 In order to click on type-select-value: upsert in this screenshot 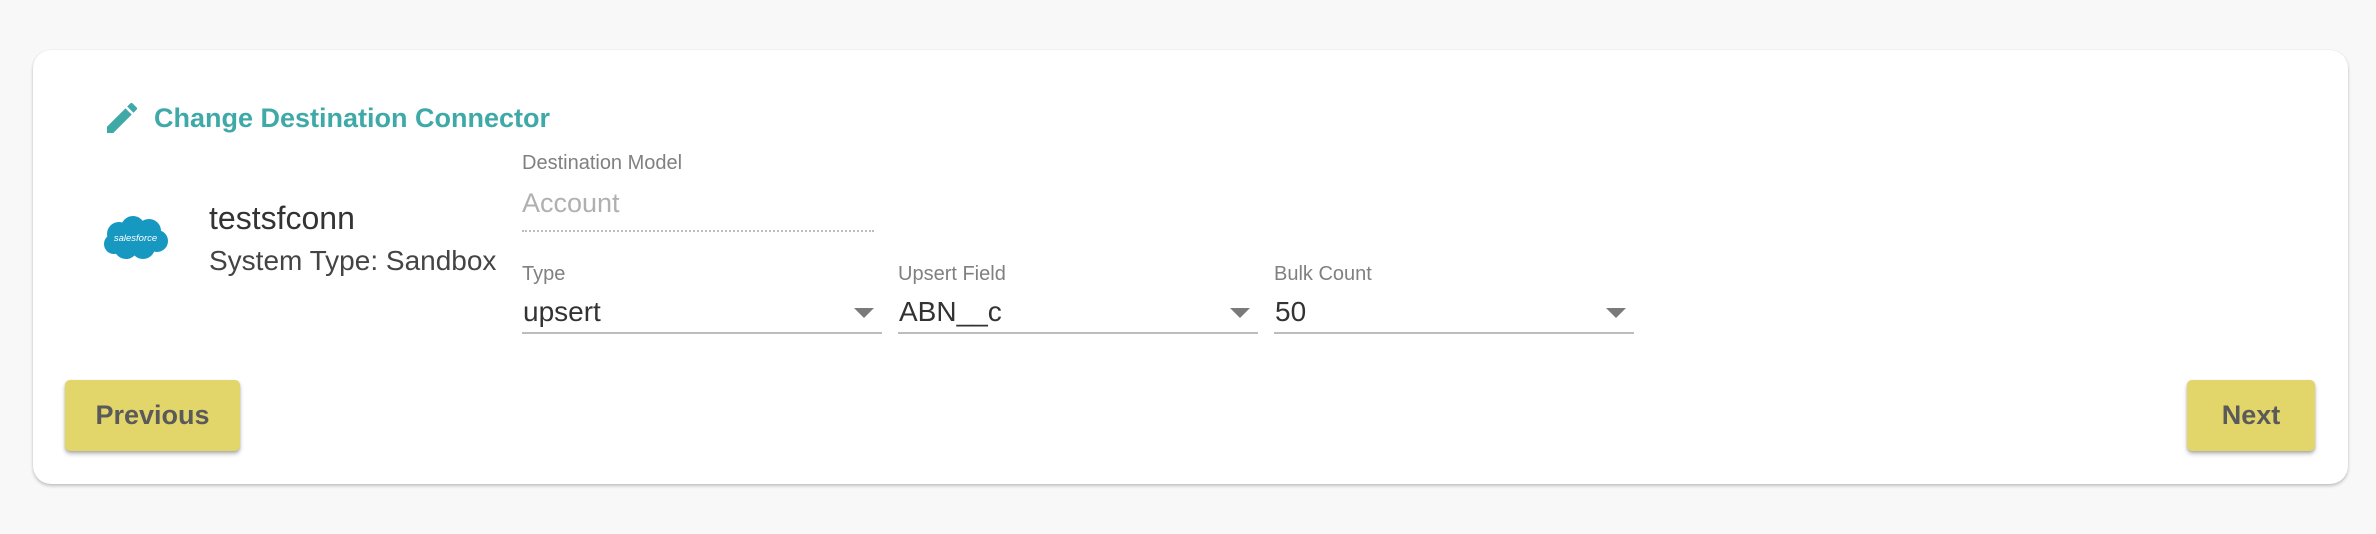, I will do `click(562, 311)`.